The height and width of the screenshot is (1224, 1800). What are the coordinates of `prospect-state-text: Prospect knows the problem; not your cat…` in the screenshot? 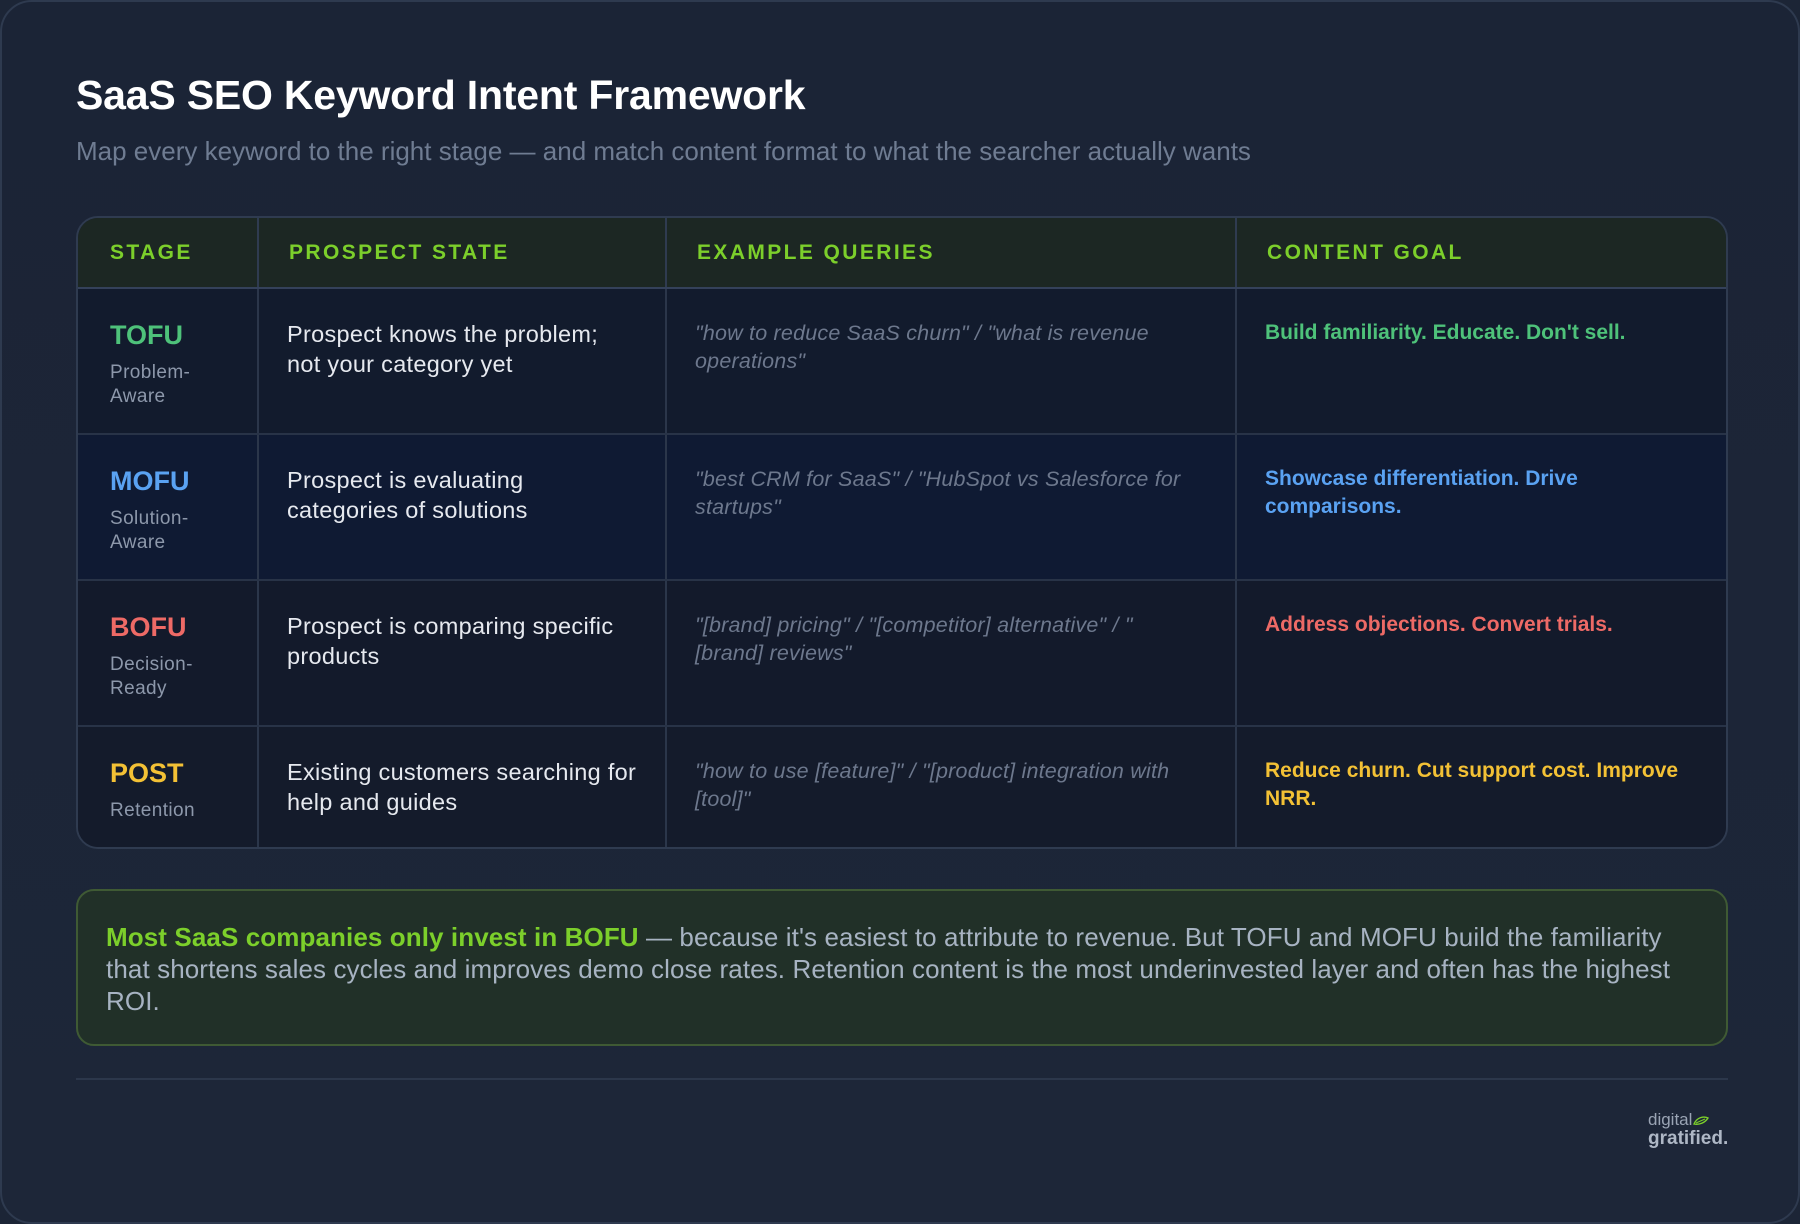 It's located at (443, 349).